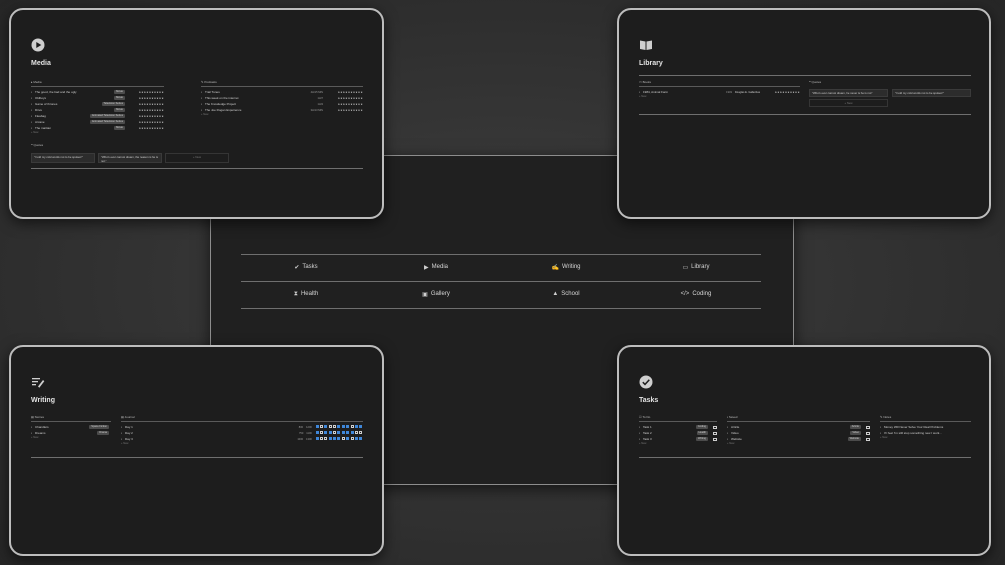 Image resolution: width=1005 pixels, height=565 pixels. Describe the element at coordinates (129, 439) in the screenshot. I see `item-name: Day 3` at that location.